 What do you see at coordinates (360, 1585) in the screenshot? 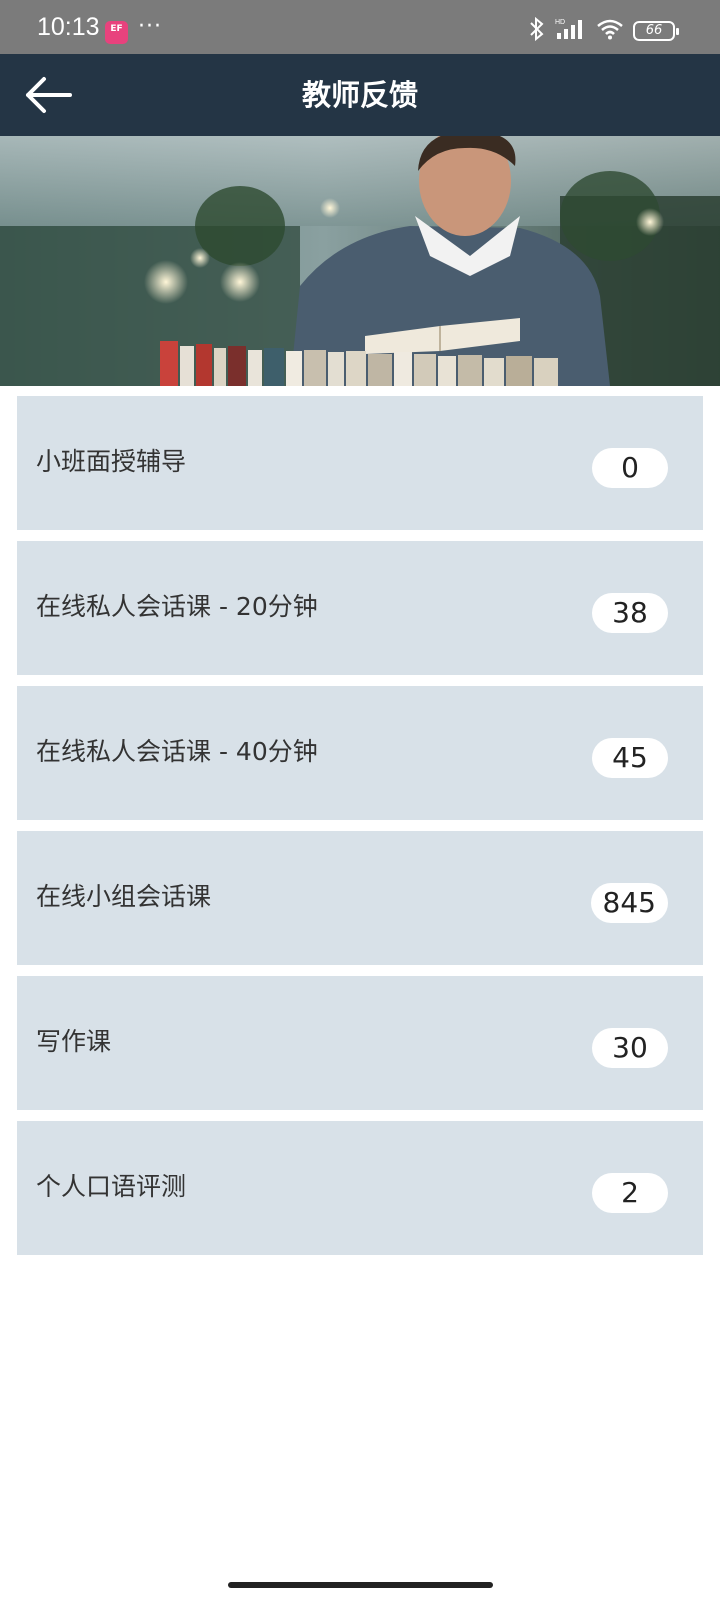
I see `home-indicator` at bounding box center [360, 1585].